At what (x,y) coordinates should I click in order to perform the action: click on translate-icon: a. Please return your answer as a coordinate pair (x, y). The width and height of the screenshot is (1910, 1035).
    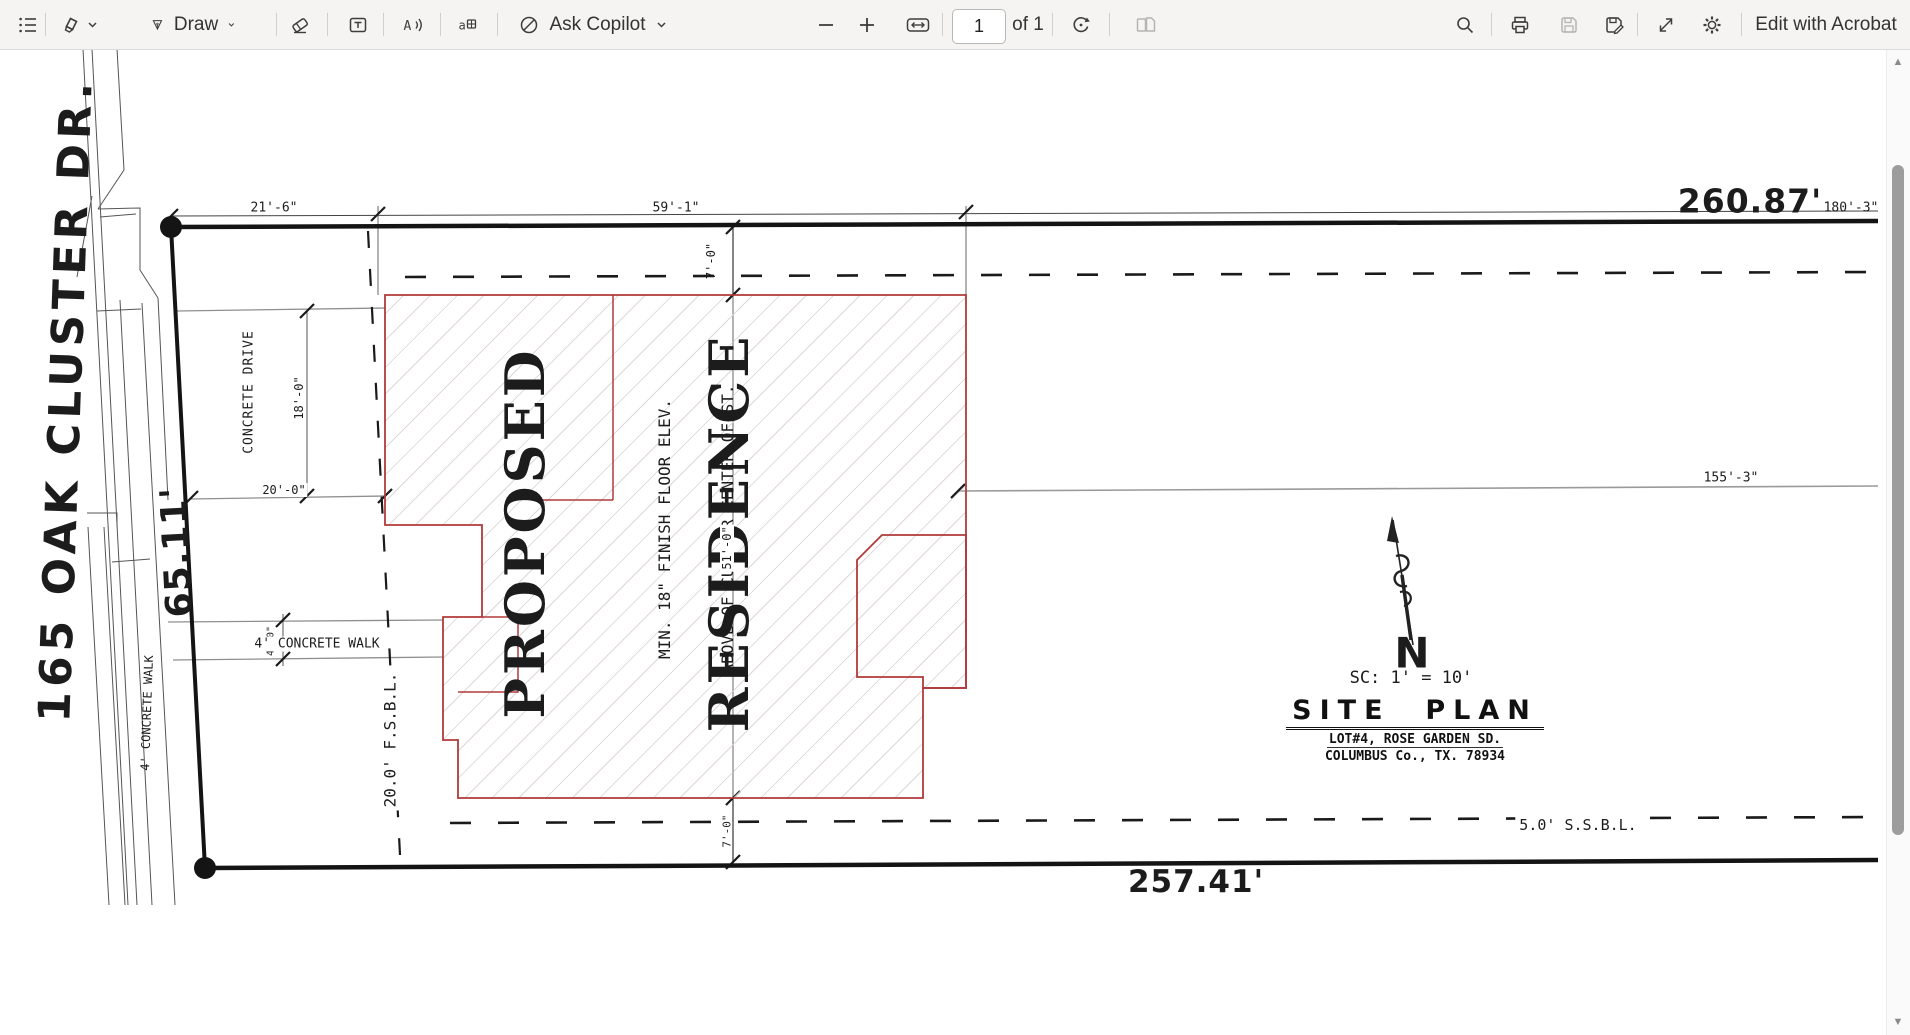
    Looking at the image, I should click on (468, 25).